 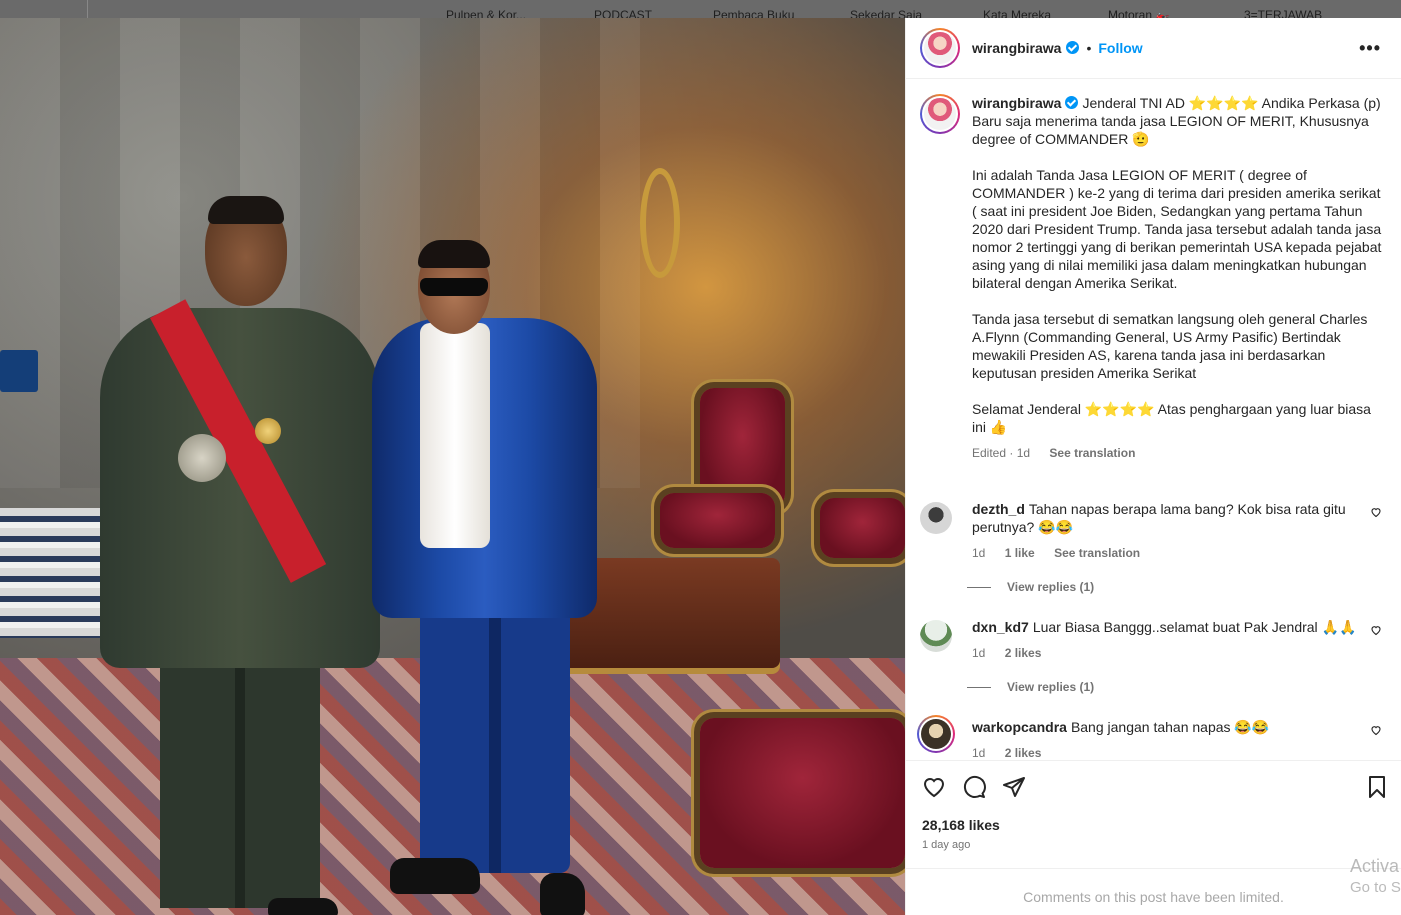 I want to click on comment-text: Bang jangan tahan napas 😂😂, so click(x=1170, y=727).